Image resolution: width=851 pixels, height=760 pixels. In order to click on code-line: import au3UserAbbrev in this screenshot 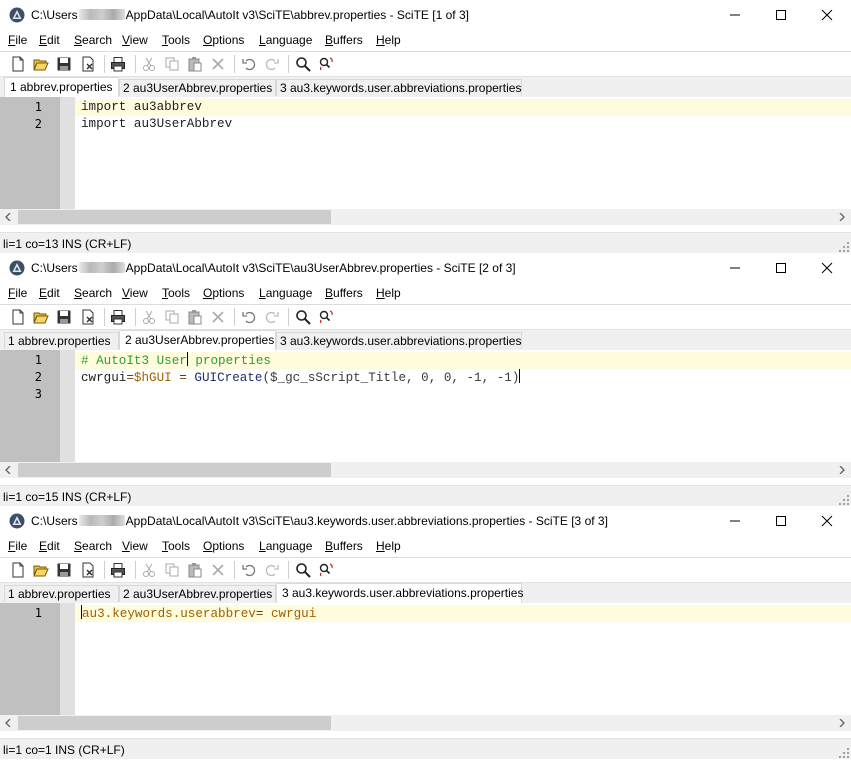, I will do `click(463, 124)`.